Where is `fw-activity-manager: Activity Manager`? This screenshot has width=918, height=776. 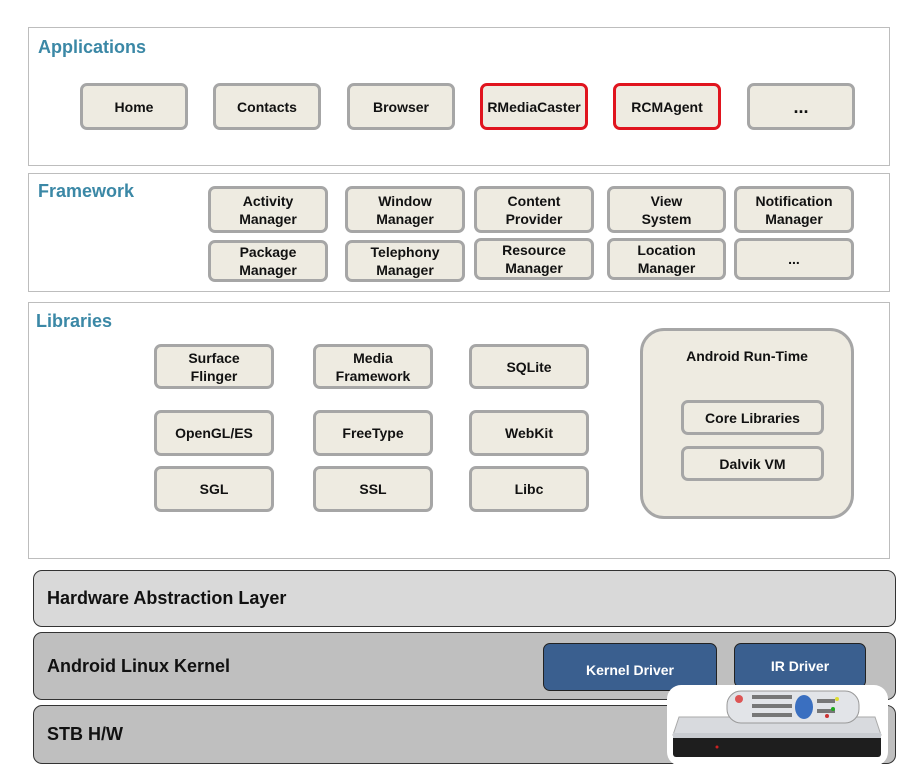
fw-activity-manager: Activity Manager is located at coordinates (268, 209).